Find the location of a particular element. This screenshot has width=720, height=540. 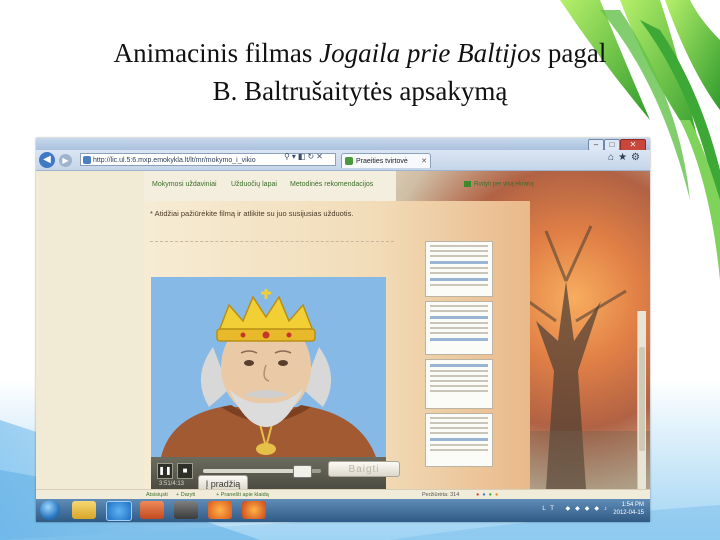

forward-arrow-icon: ▶ is located at coordinates (65, 160).